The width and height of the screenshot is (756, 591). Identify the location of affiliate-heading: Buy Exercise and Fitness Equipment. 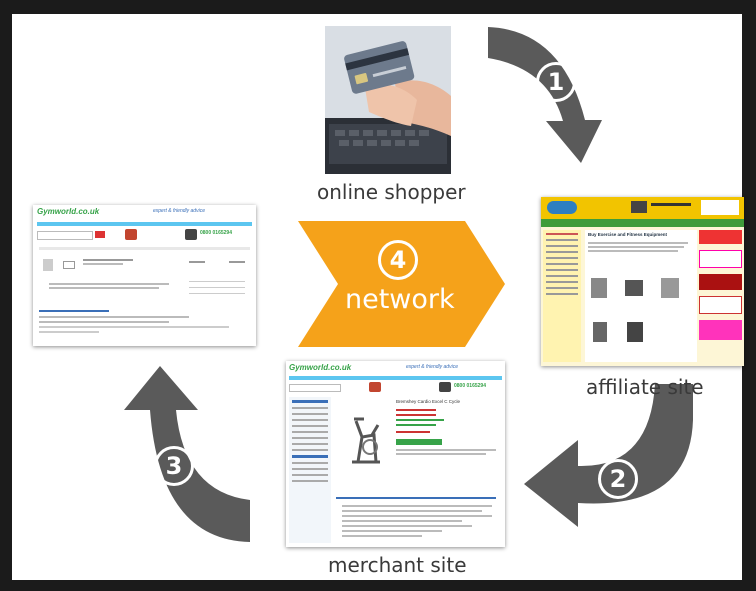
(628, 234).